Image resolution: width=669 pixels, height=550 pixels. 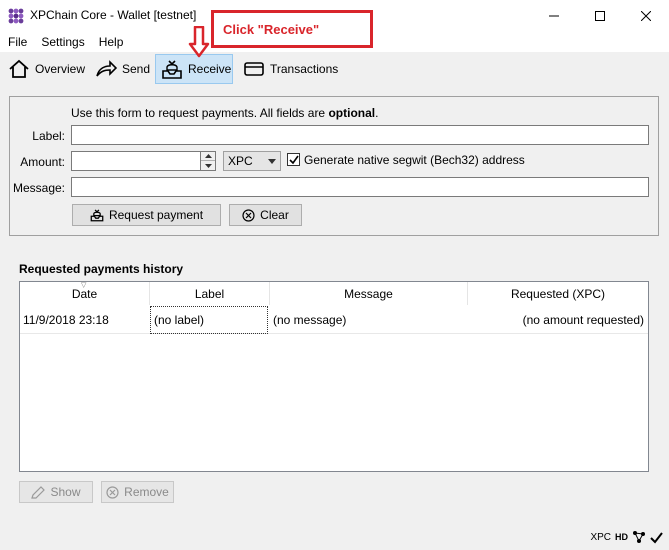 I want to click on status-bar: XPC HD, so click(x=626, y=537).